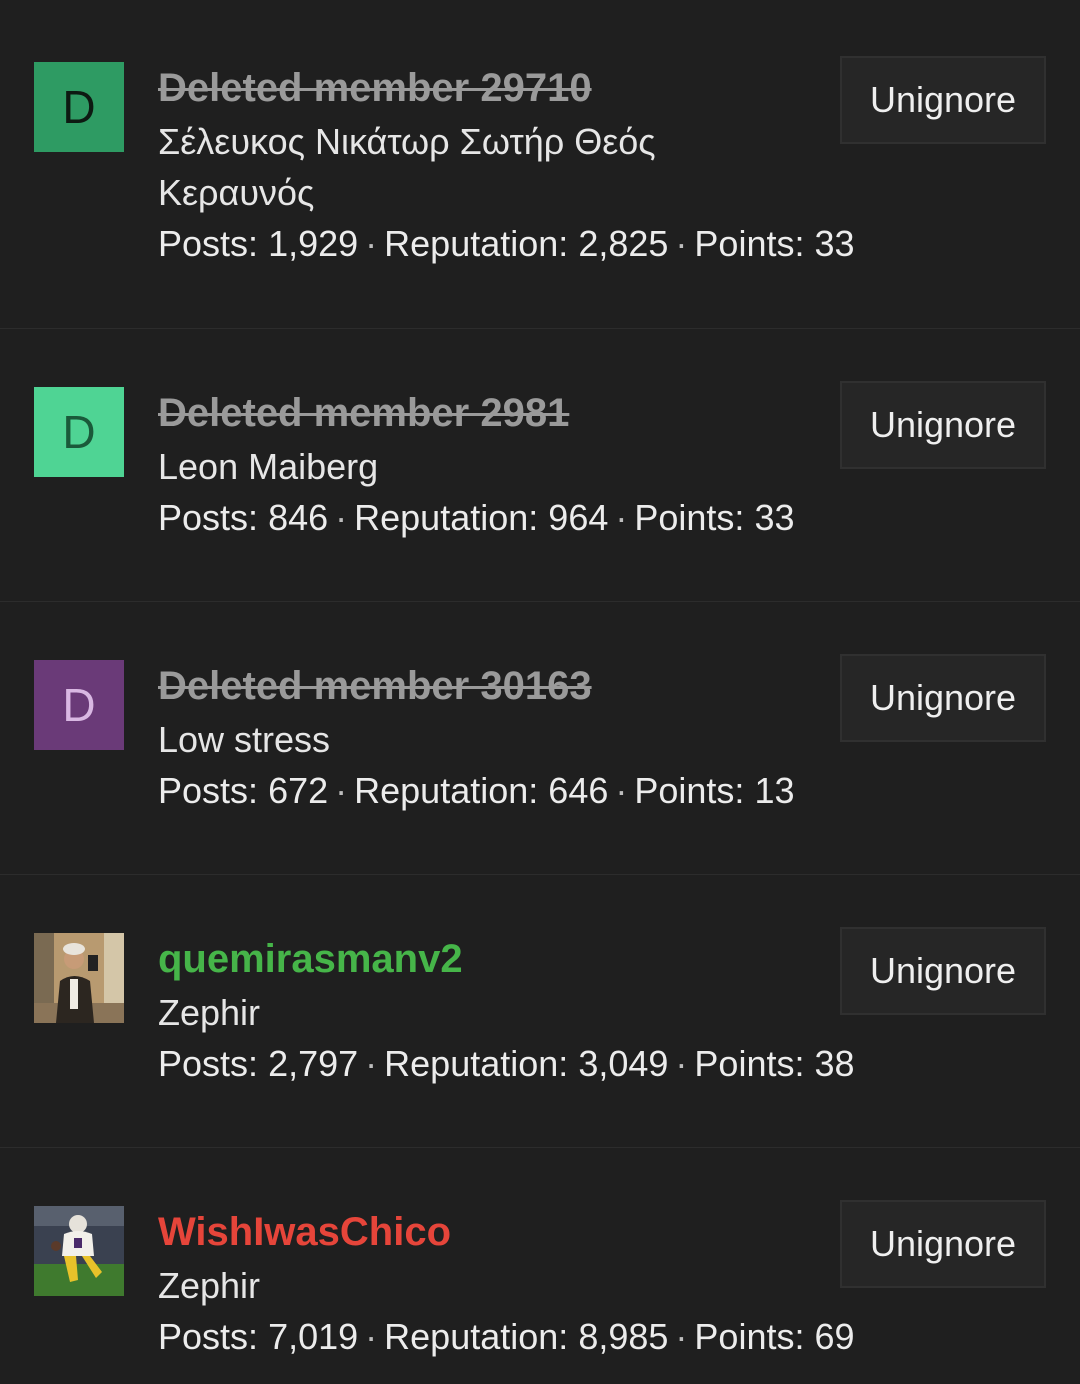 This screenshot has width=1080, height=1384. I want to click on username-link: Deleted member 2981, so click(483, 413).